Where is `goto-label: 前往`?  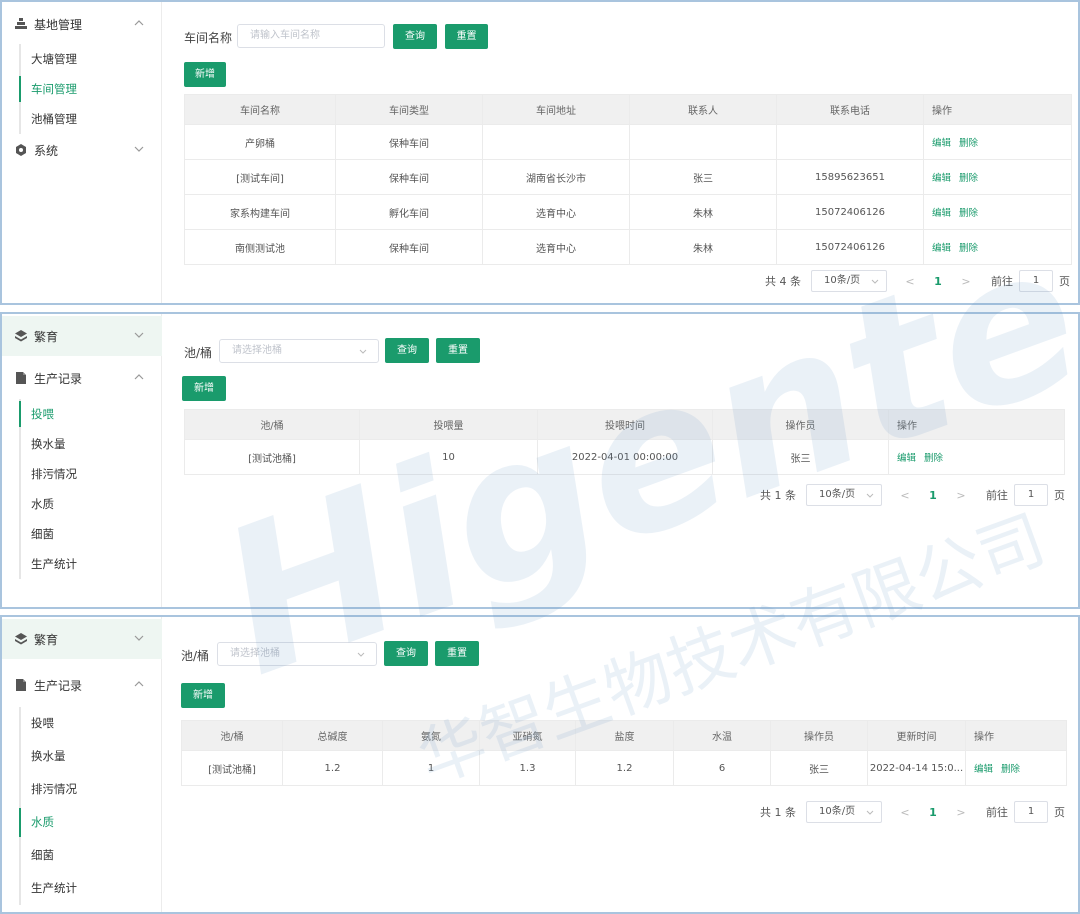
goto-label: 前往 is located at coordinates (997, 495).